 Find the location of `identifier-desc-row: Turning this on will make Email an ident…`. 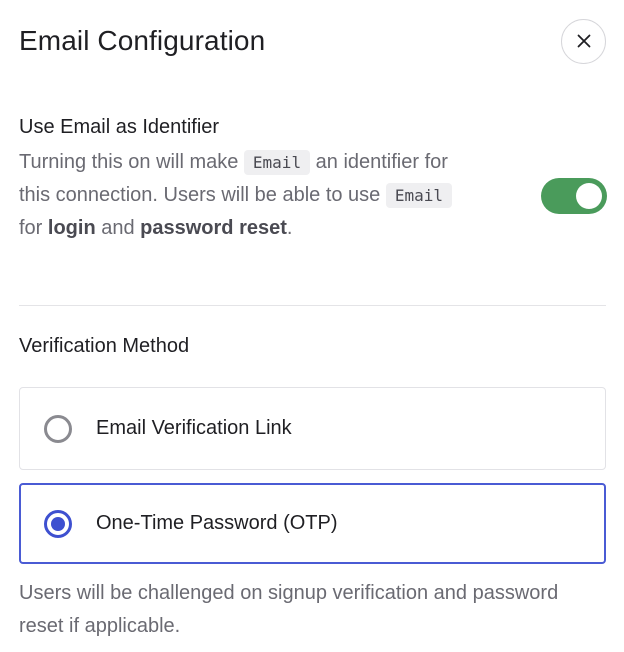

identifier-desc-row: Turning this on will make Email an ident… is located at coordinates (313, 195).